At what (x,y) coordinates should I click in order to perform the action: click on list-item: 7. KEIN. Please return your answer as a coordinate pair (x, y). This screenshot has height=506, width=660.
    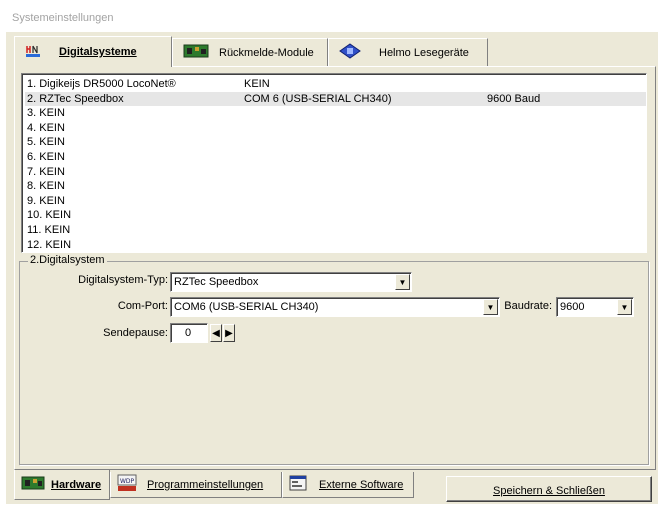
    Looking at the image, I should click on (335, 172).